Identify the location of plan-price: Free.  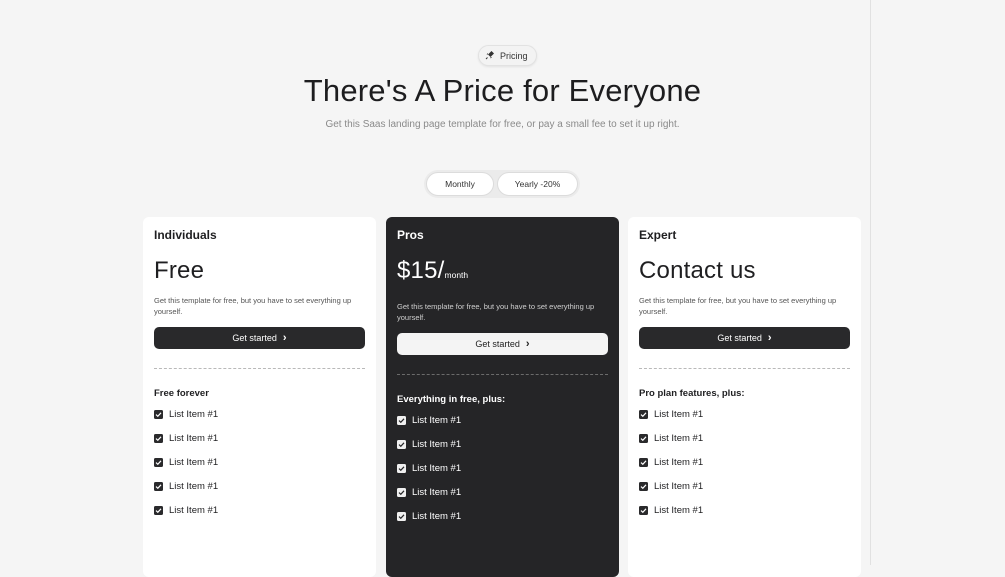
(179, 271).